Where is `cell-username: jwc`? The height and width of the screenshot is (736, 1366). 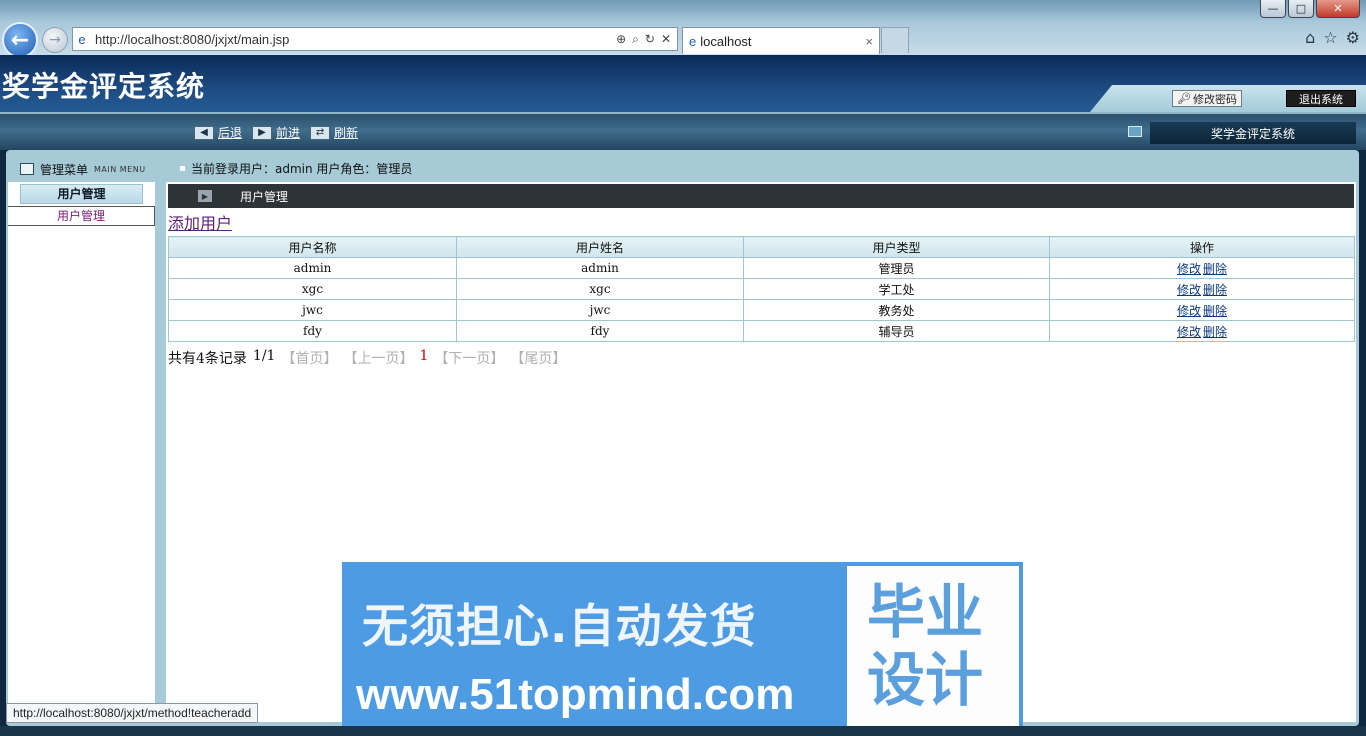 cell-username: jwc is located at coordinates (312, 310).